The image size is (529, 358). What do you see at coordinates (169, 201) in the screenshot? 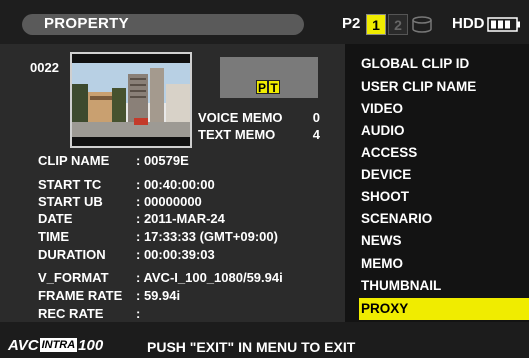
I see `property-value: : 00000000` at bounding box center [169, 201].